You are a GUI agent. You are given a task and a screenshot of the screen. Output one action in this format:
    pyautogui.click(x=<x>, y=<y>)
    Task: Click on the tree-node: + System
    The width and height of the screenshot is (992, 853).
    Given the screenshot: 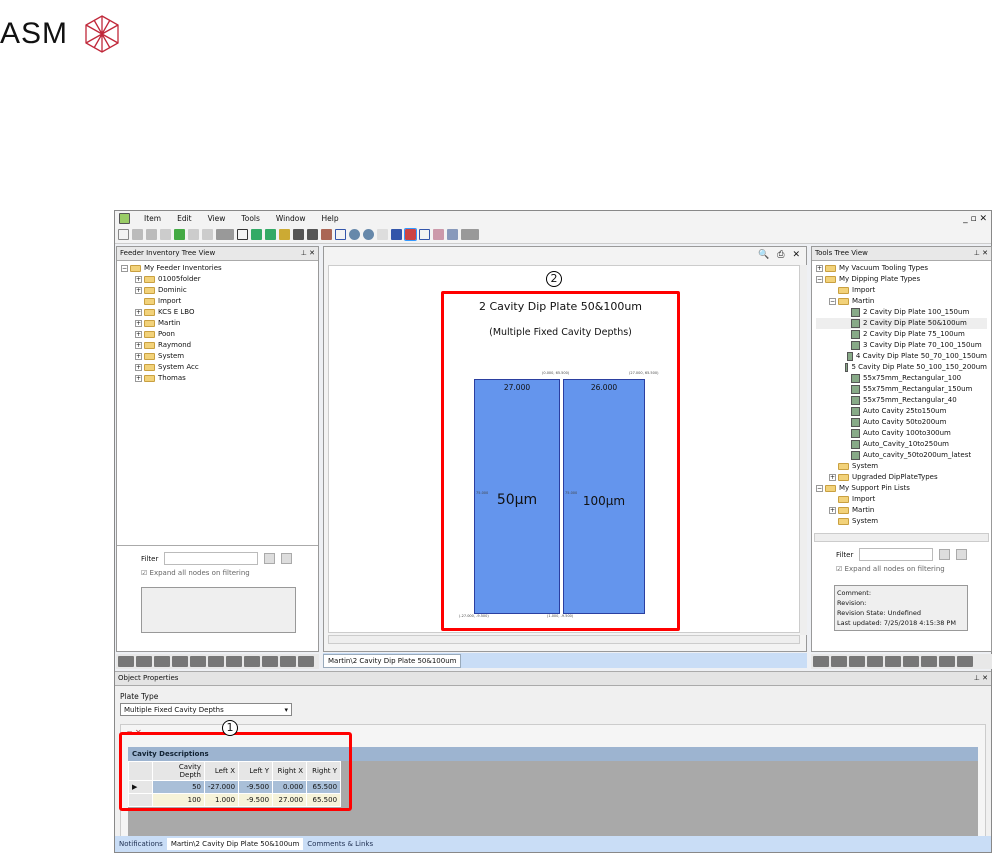 What is the action you would take?
    pyautogui.click(x=217, y=356)
    